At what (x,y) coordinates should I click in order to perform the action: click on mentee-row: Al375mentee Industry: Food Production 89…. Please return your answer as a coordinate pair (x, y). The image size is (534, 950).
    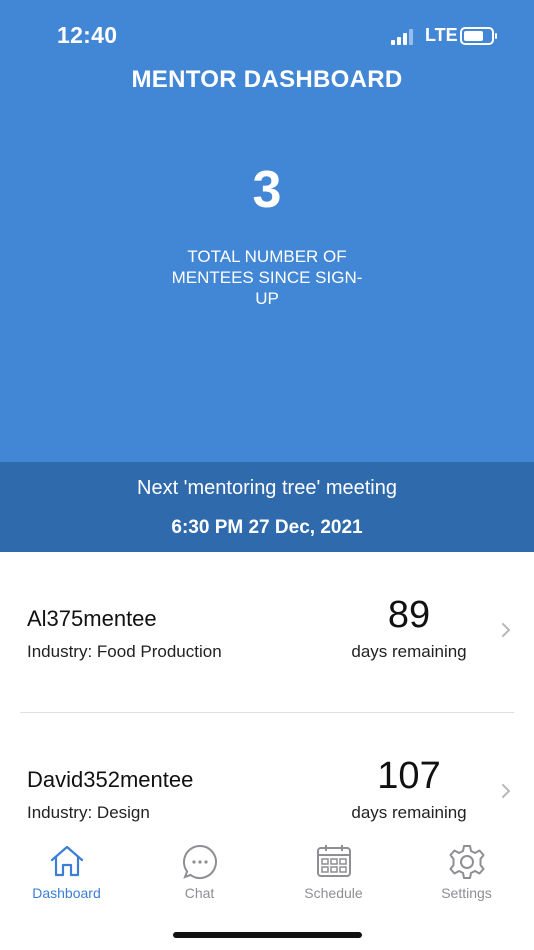
    Looking at the image, I should click on (267, 660).